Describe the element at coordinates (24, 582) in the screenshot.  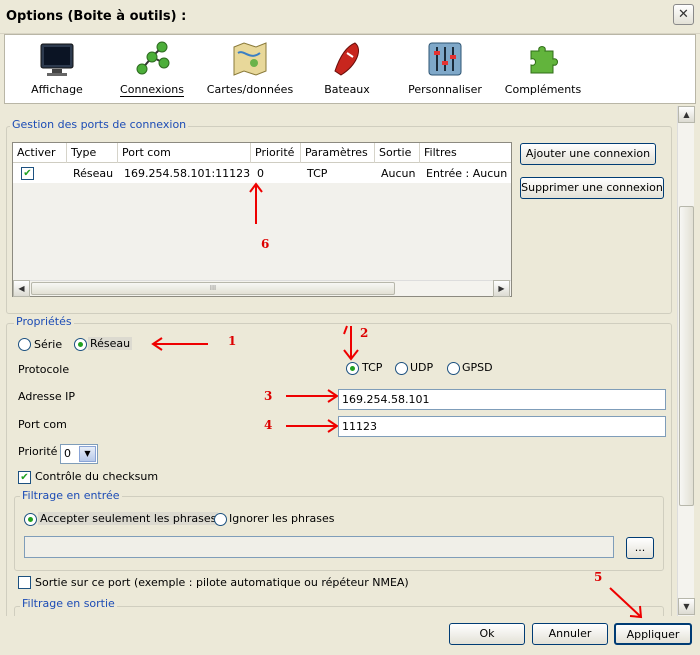
I see `output-port-checkbox` at that location.